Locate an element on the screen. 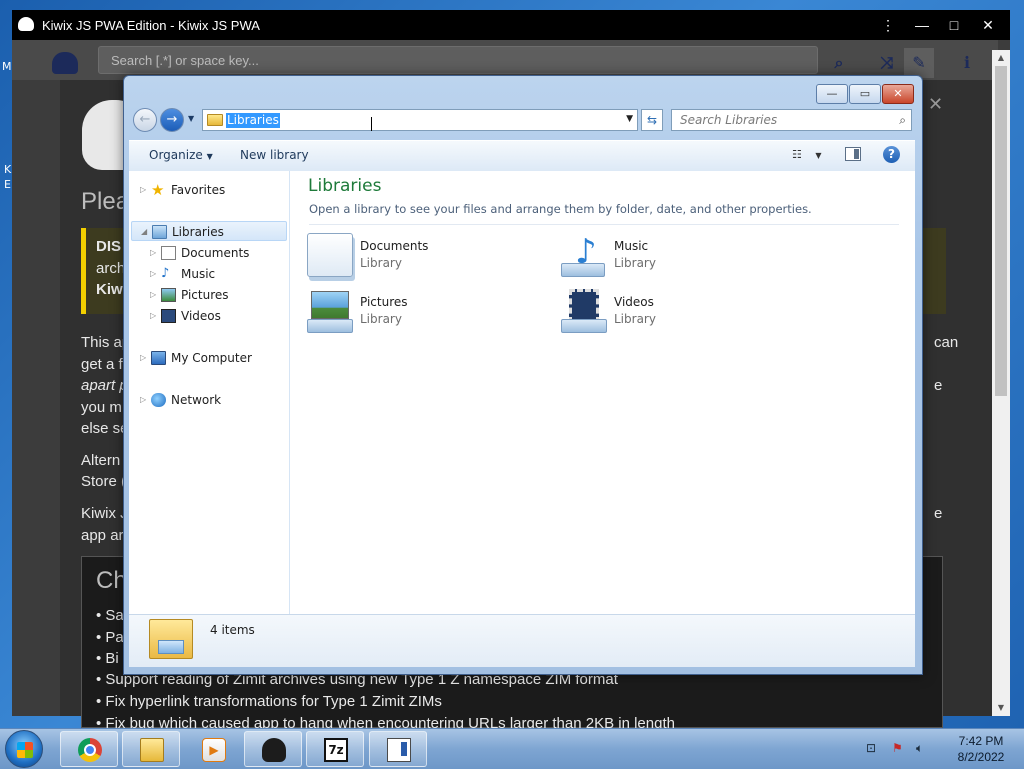  info-icon: ℹ is located at coordinates (967, 63).